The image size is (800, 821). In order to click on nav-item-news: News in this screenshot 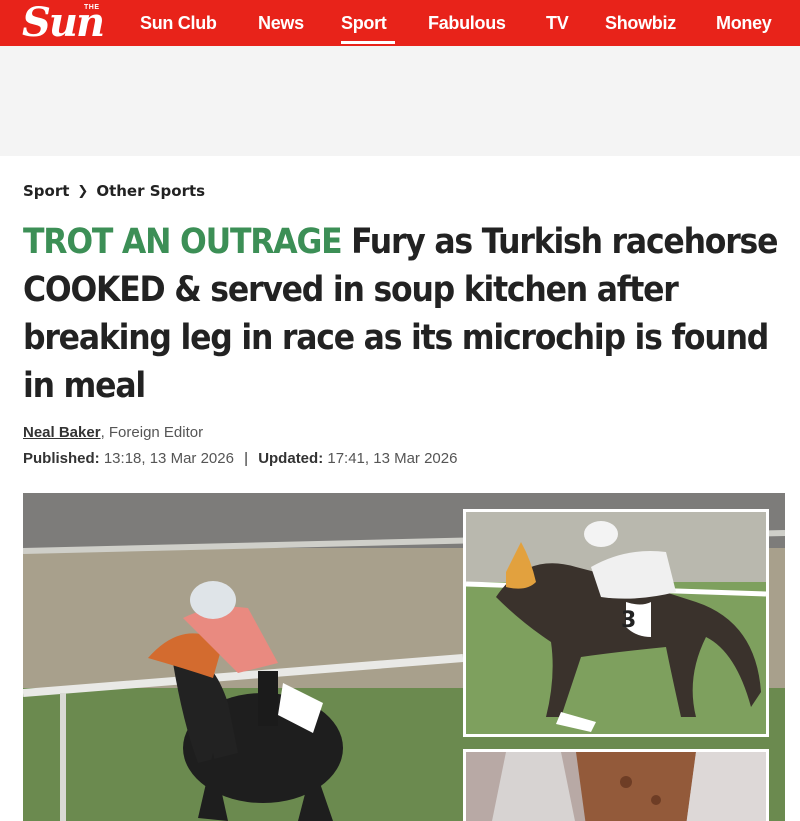, I will do `click(299, 23)`.